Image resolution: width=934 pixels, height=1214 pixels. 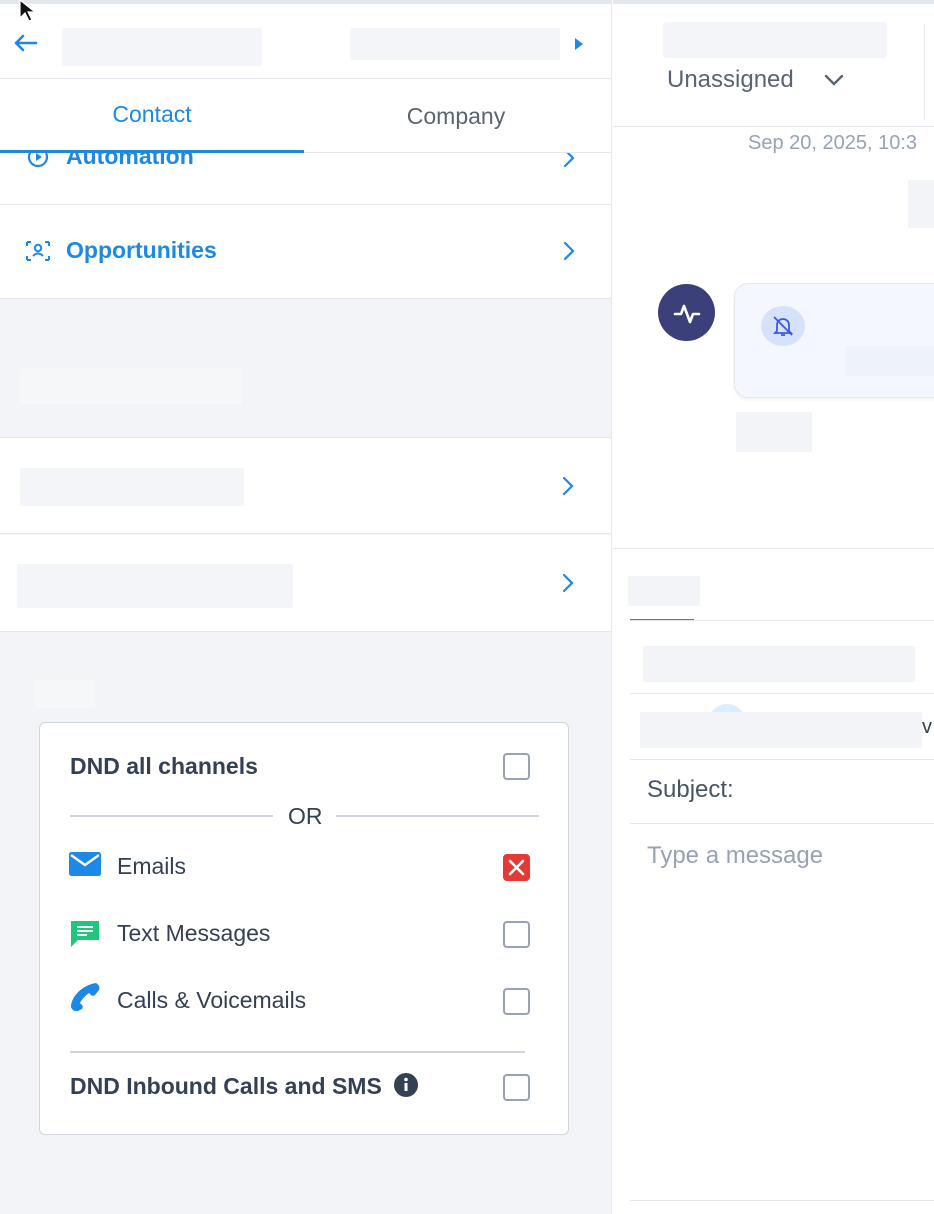 I want to click on notification-badge, so click(x=783, y=326).